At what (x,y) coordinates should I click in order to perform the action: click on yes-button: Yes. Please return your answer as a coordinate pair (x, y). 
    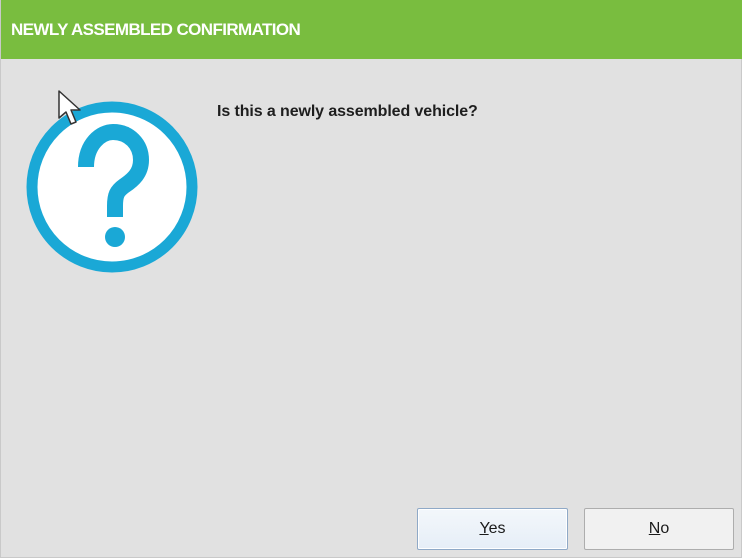
    Looking at the image, I should click on (492, 529).